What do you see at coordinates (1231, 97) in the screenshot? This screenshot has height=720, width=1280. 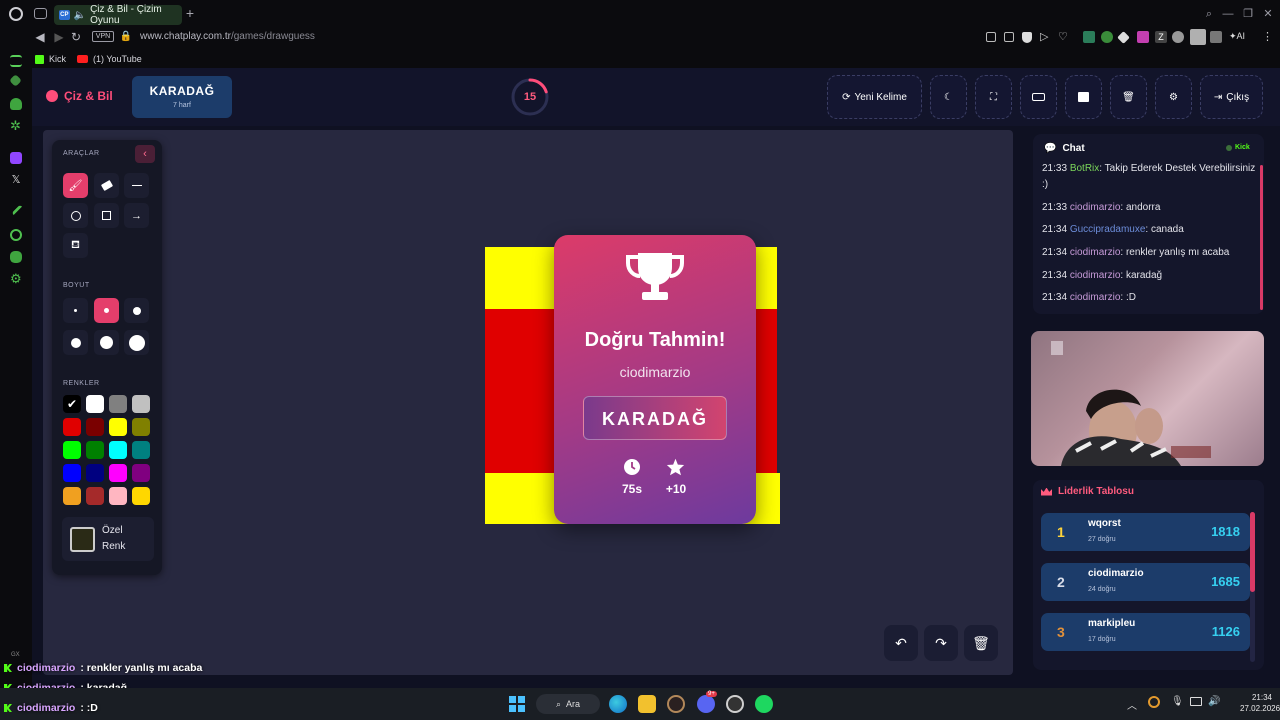 I see `exit-button: ⇥ Çıkış` at bounding box center [1231, 97].